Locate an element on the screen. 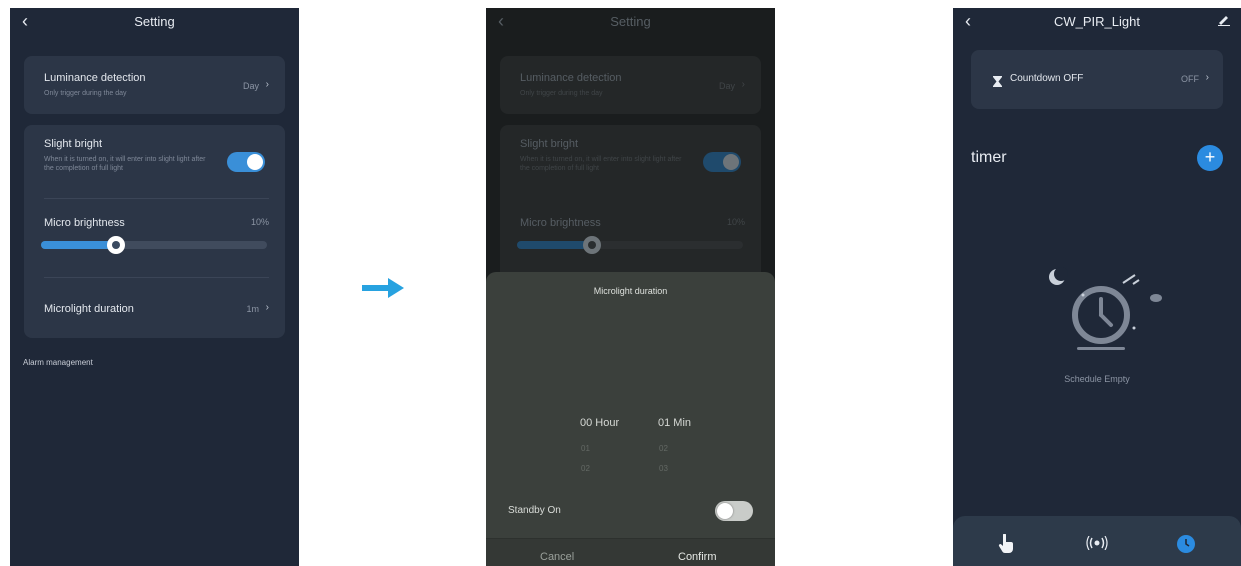  timer-heading: timer is located at coordinates (989, 157).